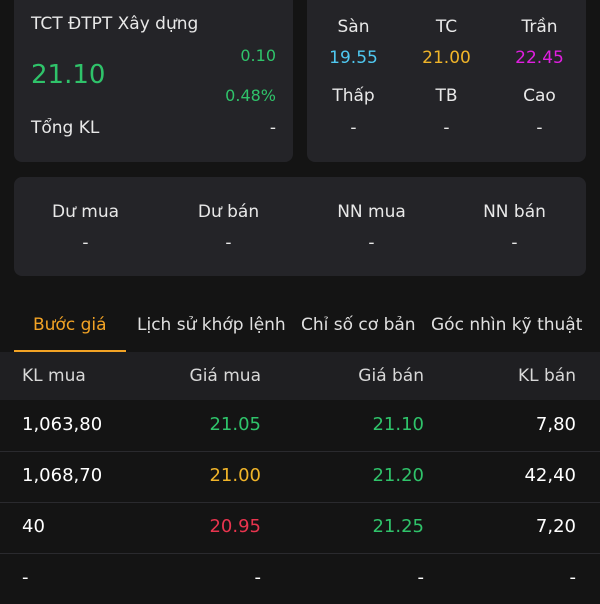 This screenshot has height=604, width=600. I want to click on reference-label: TC, so click(446, 27).